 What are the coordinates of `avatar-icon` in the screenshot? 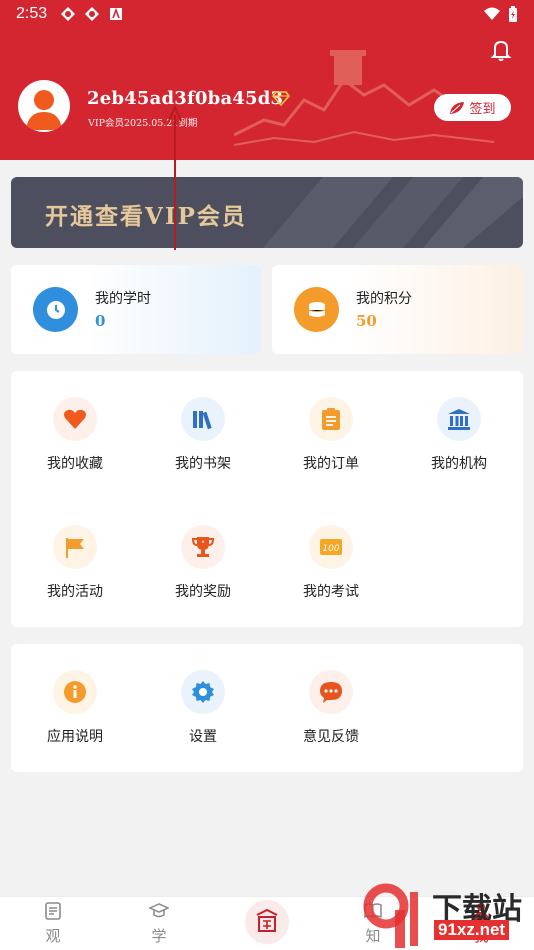 It's located at (44, 110).